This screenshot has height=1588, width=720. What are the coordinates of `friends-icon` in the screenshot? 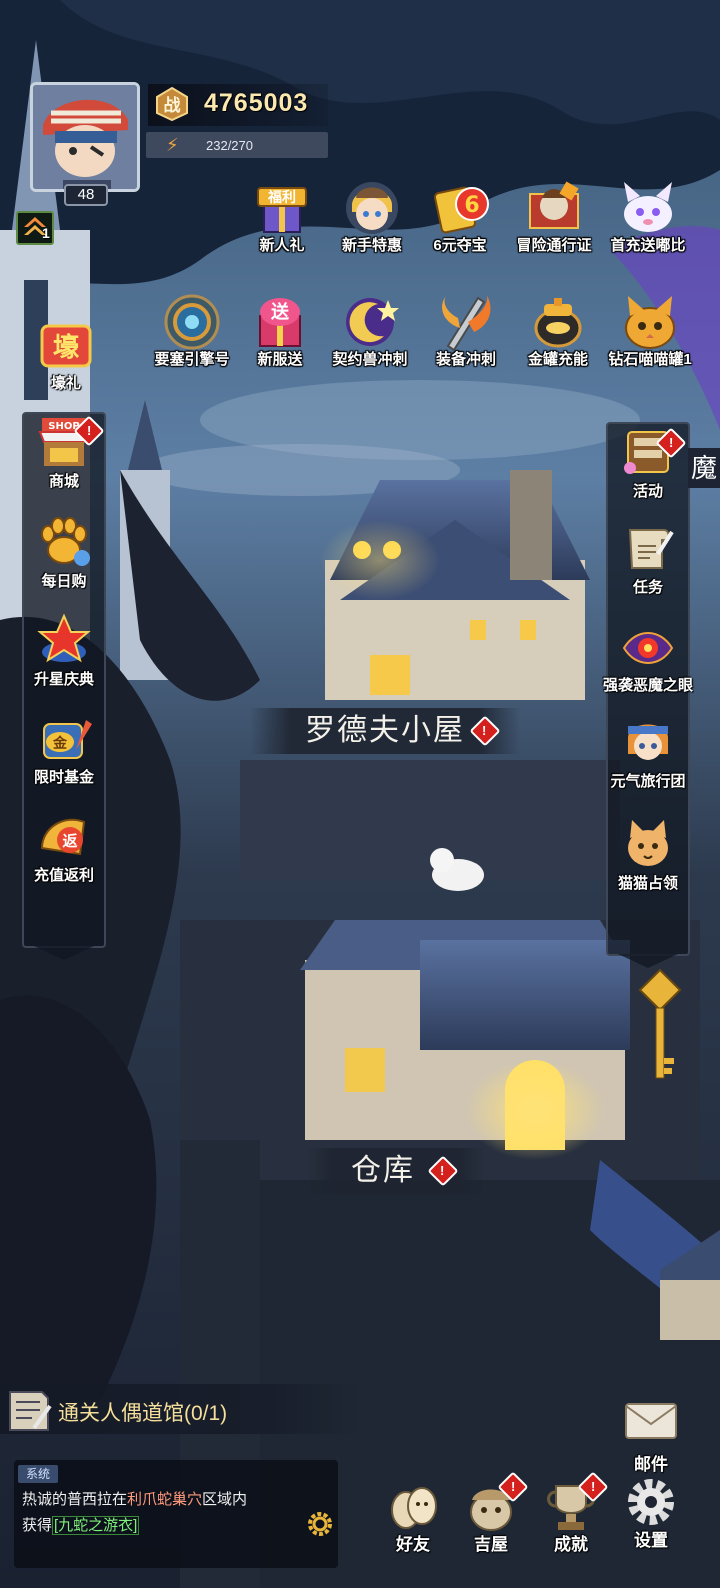 It's located at (413, 1506).